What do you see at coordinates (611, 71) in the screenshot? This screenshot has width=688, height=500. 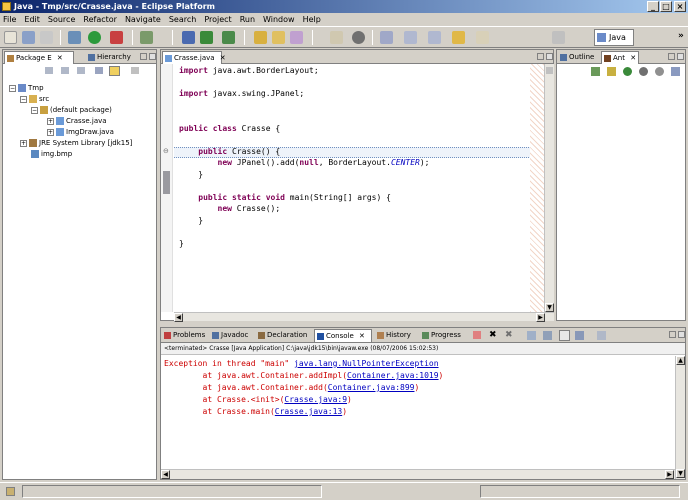 I see `search-buildfile-icon` at bounding box center [611, 71].